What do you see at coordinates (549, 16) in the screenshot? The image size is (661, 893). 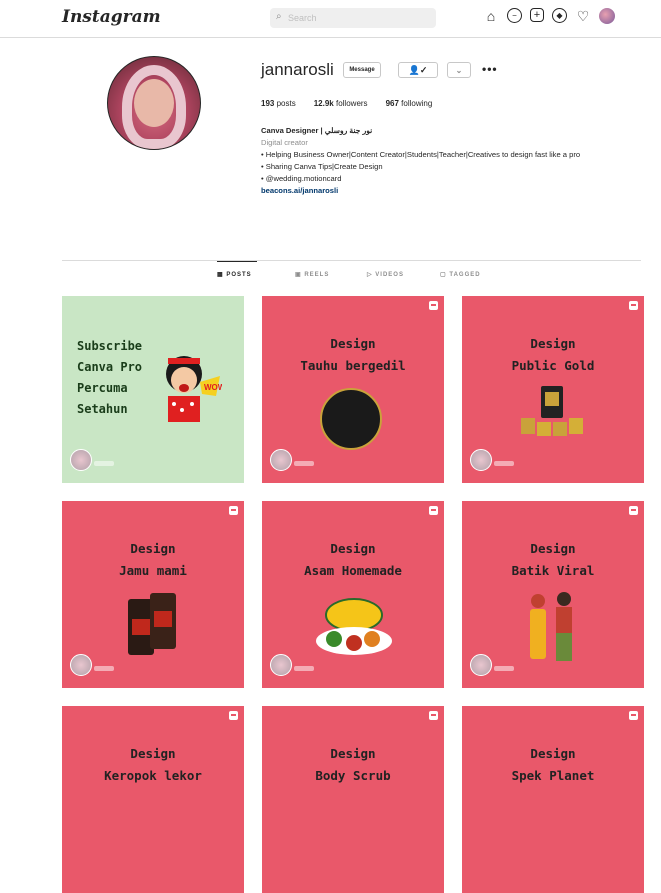 I see `nav-icons: ⌂ − + ◆ ♡` at bounding box center [549, 16].